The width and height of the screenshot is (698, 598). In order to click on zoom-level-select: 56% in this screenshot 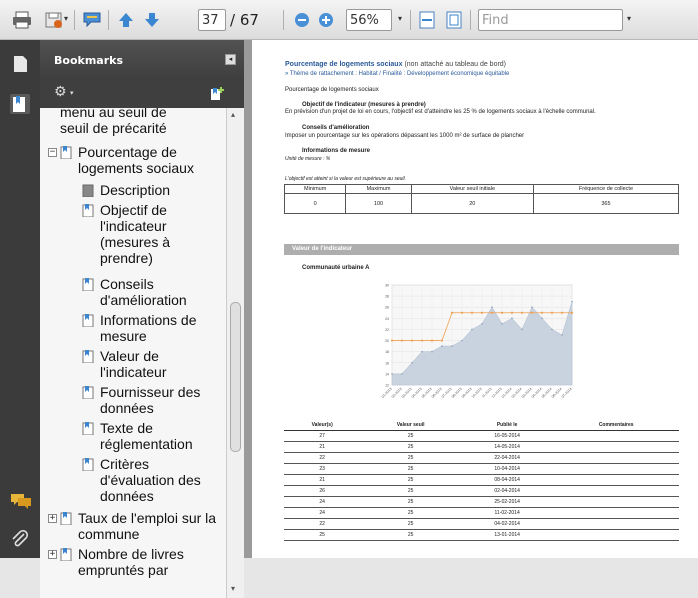, I will do `click(369, 20)`.